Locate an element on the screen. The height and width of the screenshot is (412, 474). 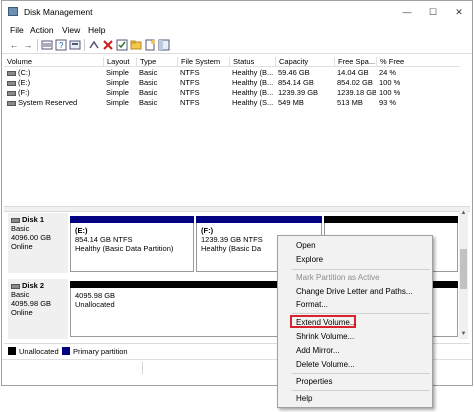
disk-state: Online is located at coordinates (22, 246).